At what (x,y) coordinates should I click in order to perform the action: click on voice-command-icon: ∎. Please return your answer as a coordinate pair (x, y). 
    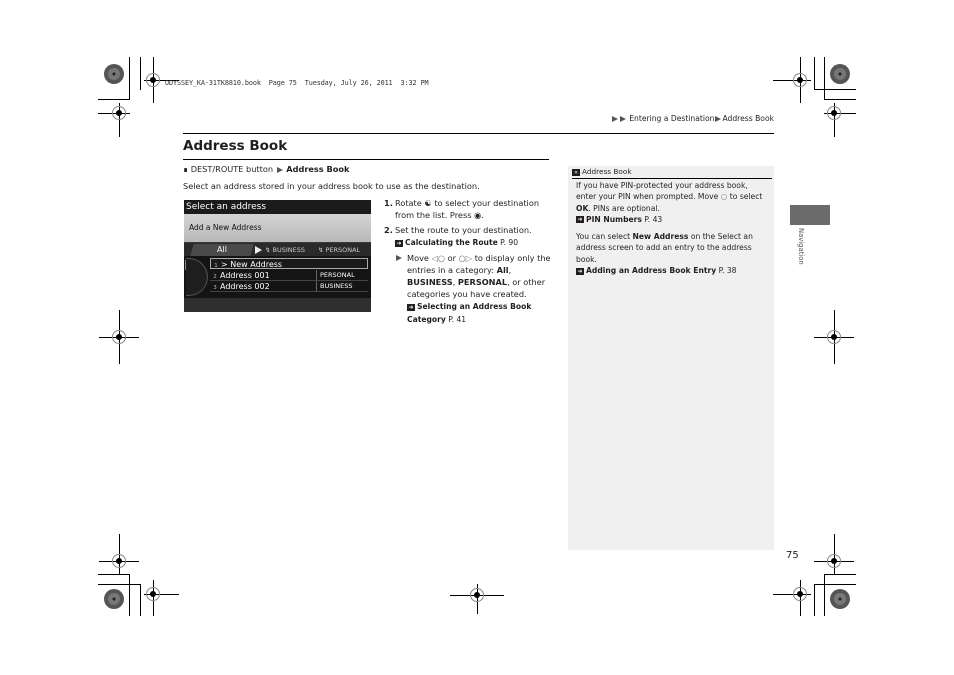
    Looking at the image, I should click on (186, 169).